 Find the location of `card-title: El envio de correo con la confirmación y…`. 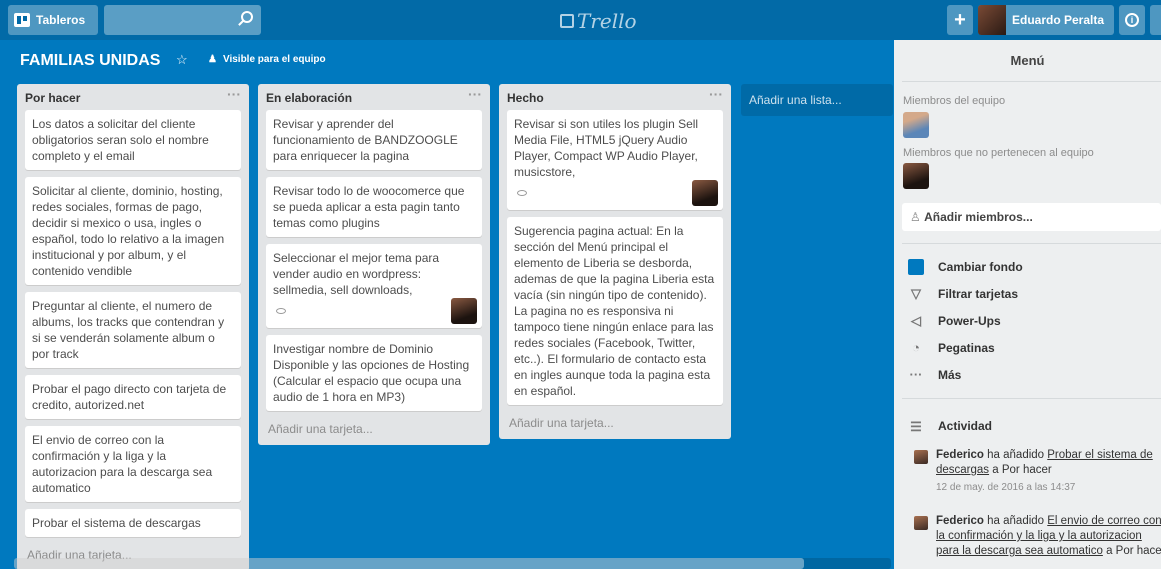

card-title: El envio de correo con la confirmación y… is located at coordinates (122, 464).